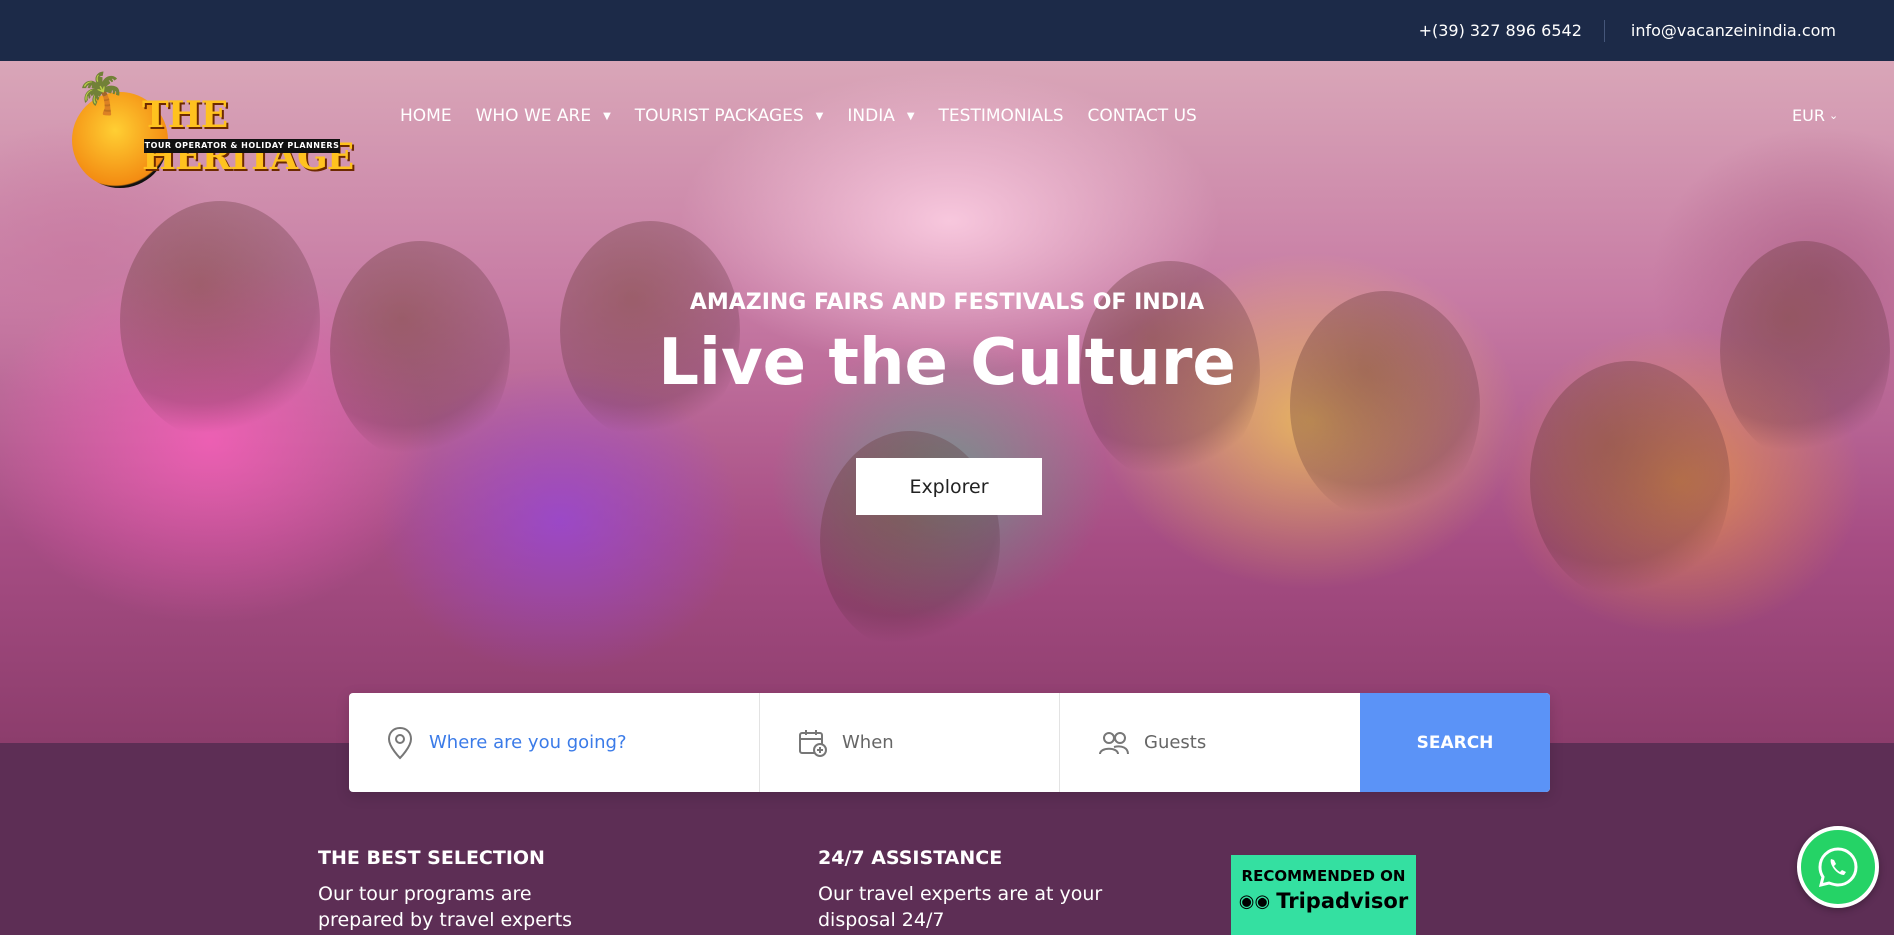  I want to click on search-bar: When Guests SEARCH, so click(949, 742).